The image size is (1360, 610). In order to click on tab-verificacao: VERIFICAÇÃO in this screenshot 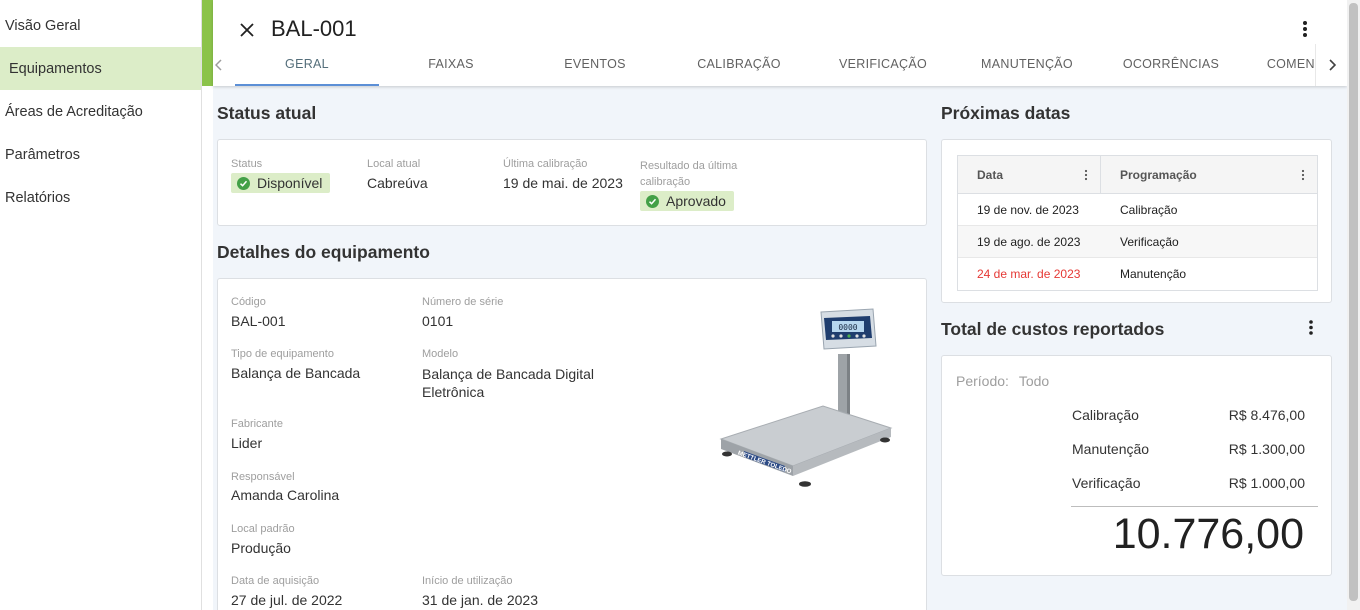, I will do `click(883, 65)`.